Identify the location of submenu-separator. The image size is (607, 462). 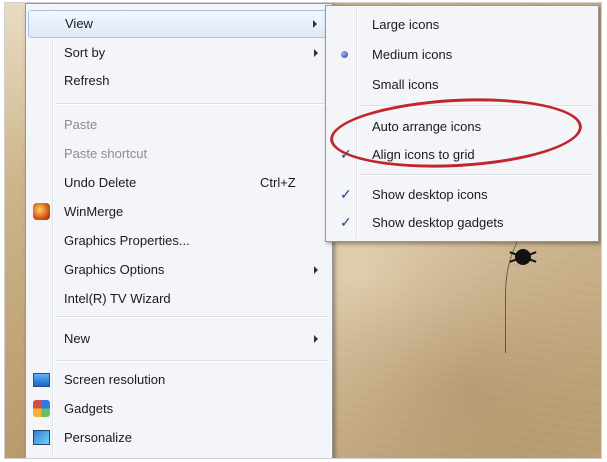
(477, 175).